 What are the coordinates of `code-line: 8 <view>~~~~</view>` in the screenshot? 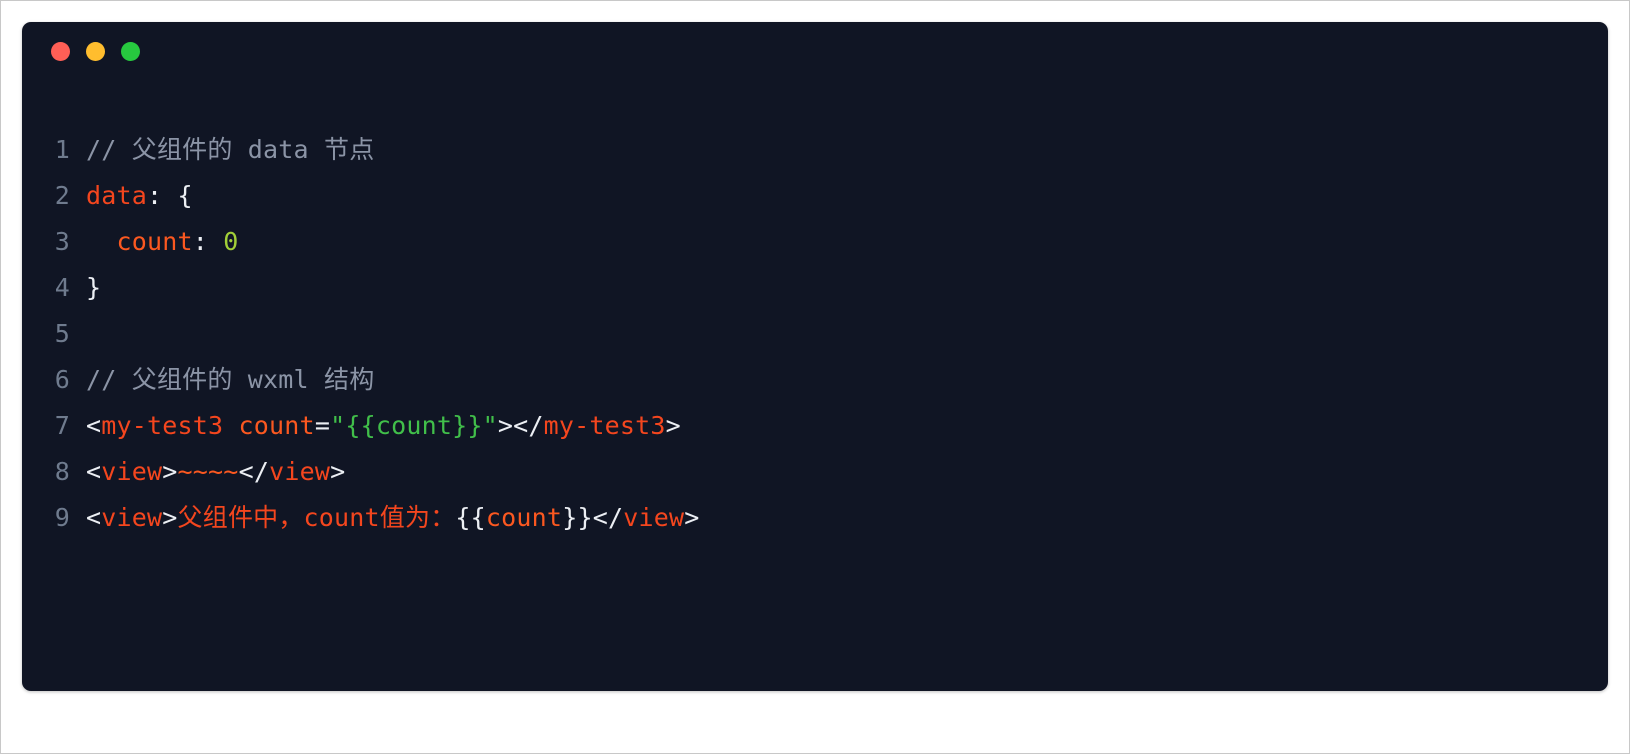 It's located at (815, 472).